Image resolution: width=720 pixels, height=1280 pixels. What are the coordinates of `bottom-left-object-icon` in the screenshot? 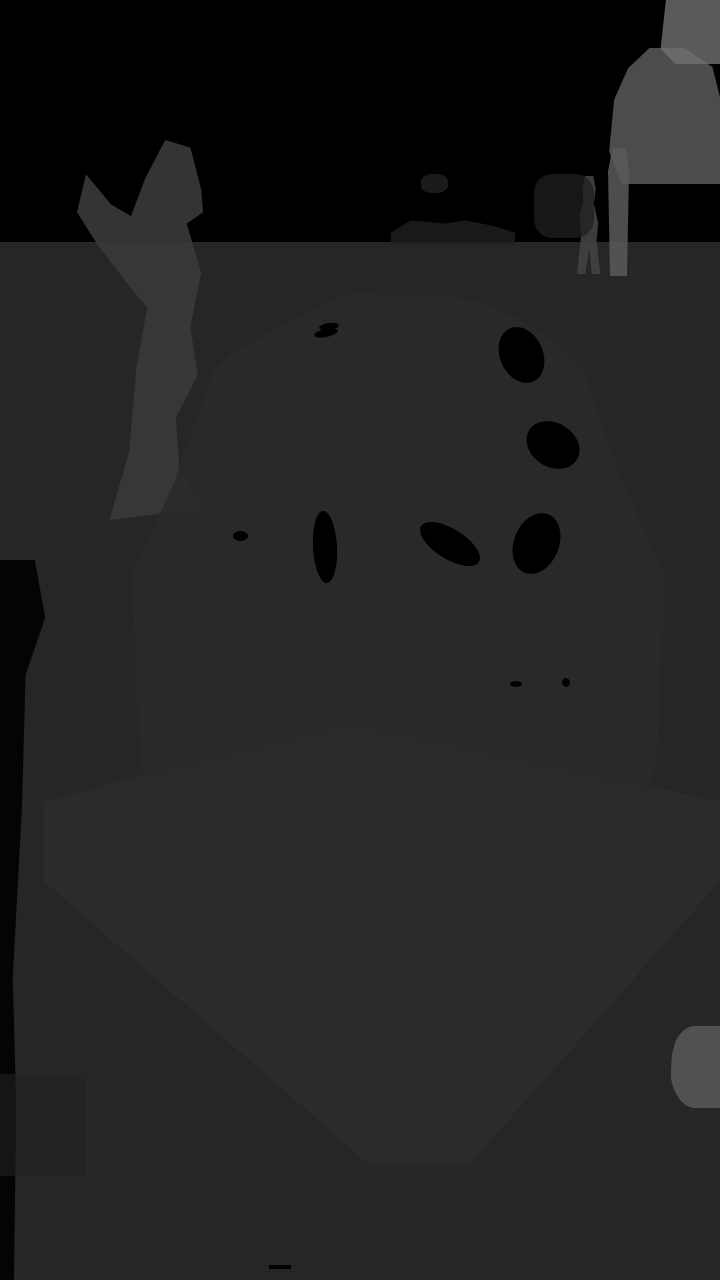 It's located at (43, 1125).